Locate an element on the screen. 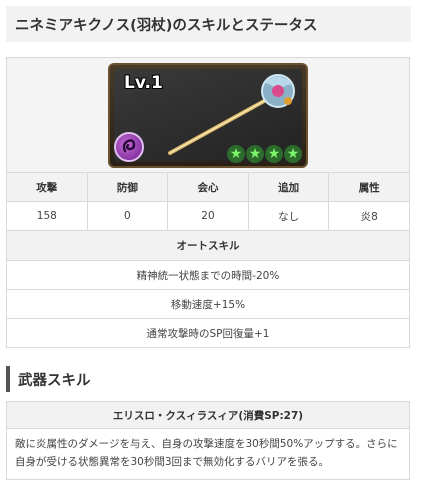 The height and width of the screenshot is (493, 423). stat-value-defense: 0 is located at coordinates (127, 216).